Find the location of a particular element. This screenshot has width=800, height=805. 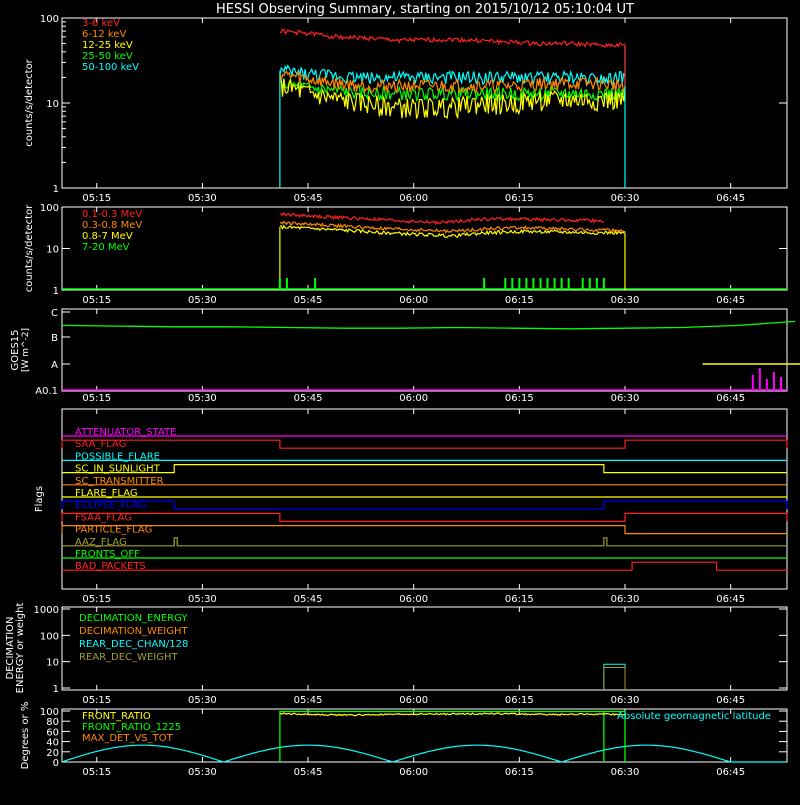

he-legend-1: 0.3-0.8 MeV is located at coordinates (112, 225).